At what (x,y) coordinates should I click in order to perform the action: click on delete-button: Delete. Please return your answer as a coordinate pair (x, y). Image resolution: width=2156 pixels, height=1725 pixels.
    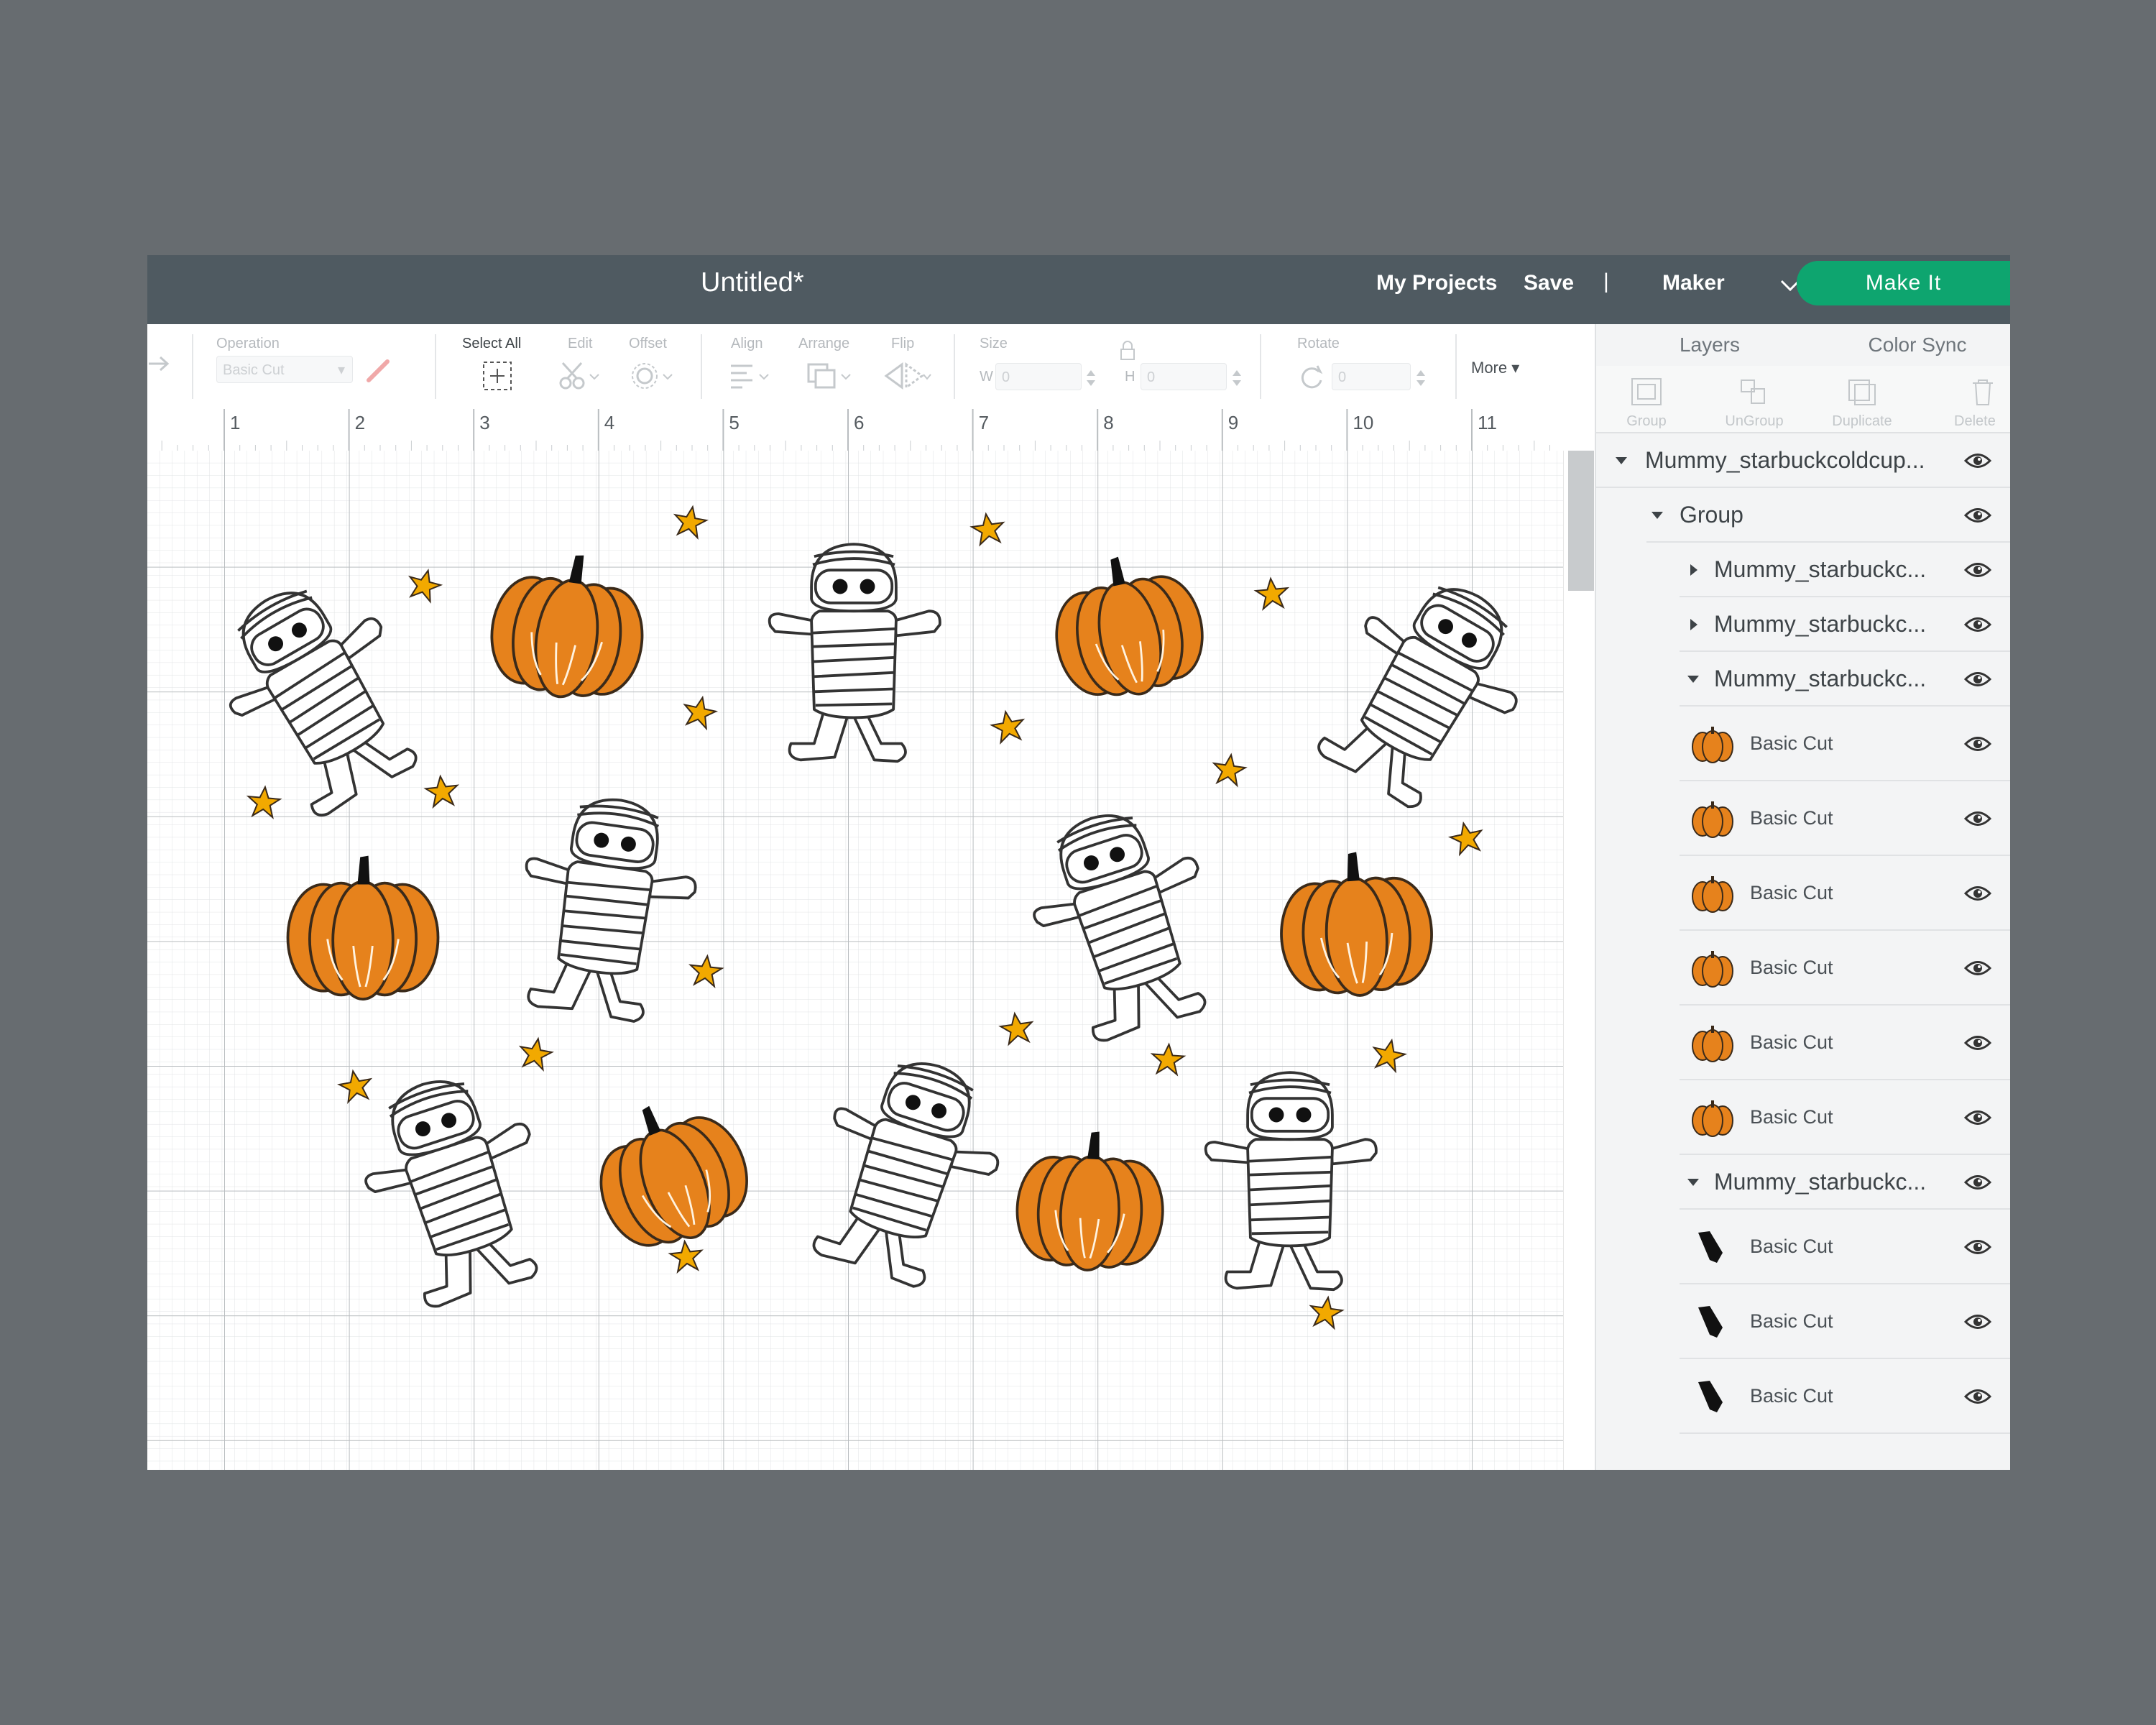
    Looking at the image, I should click on (1975, 399).